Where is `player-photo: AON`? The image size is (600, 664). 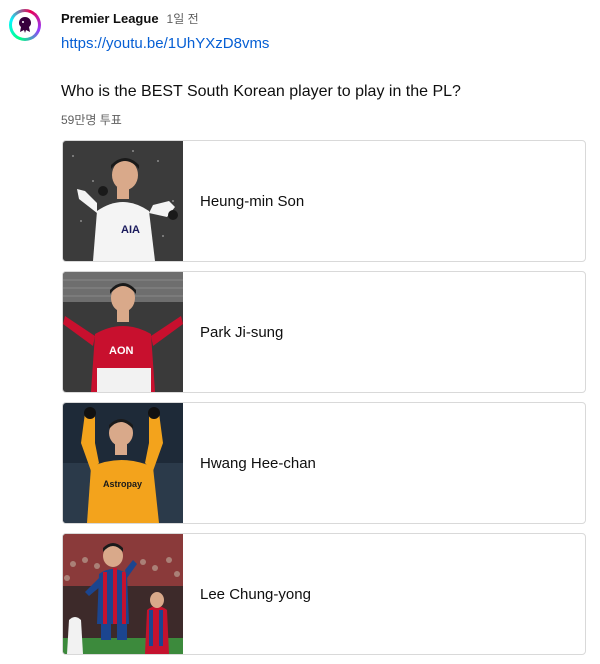
player-photo: AON is located at coordinates (123, 332).